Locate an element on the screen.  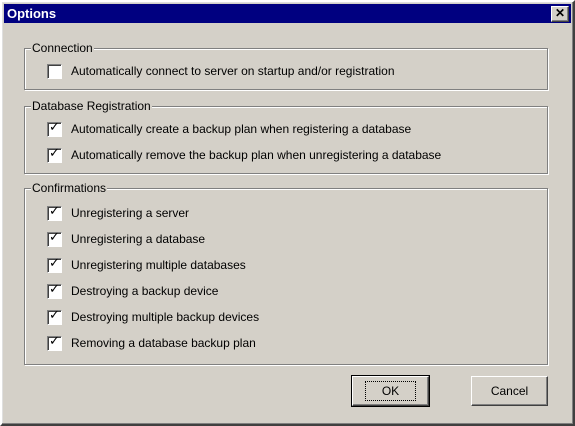
confirm-remove-backup-plan-checkbox: ✓ is located at coordinates (54, 342).